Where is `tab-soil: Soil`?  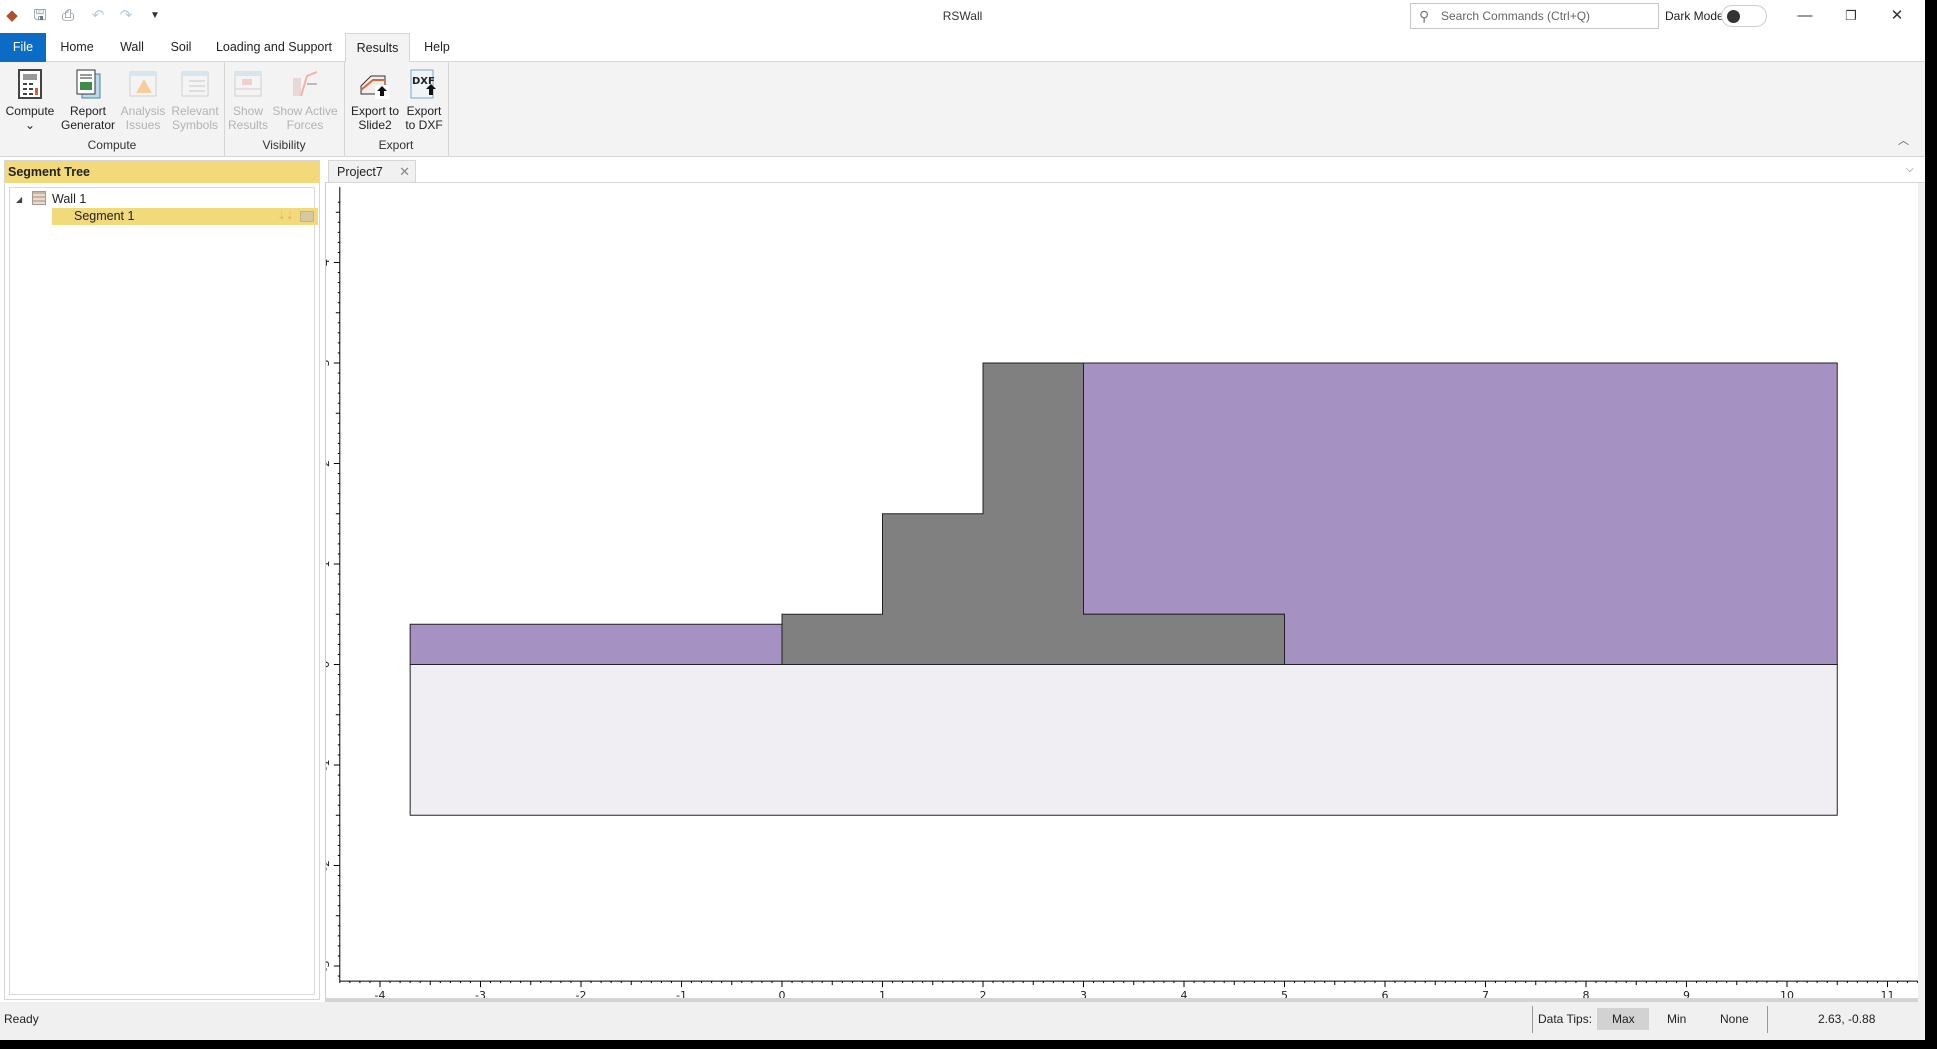
tab-soil: Soil is located at coordinates (181, 47).